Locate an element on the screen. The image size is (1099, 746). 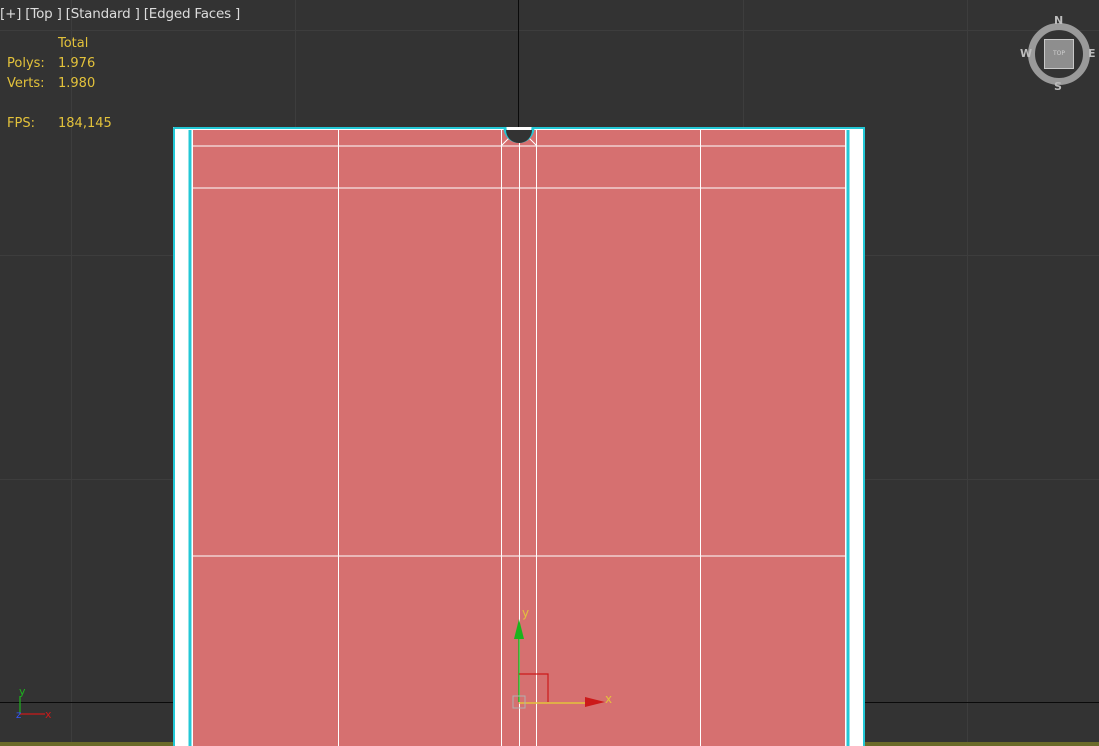
compass-west: W is located at coordinates (1026, 53).